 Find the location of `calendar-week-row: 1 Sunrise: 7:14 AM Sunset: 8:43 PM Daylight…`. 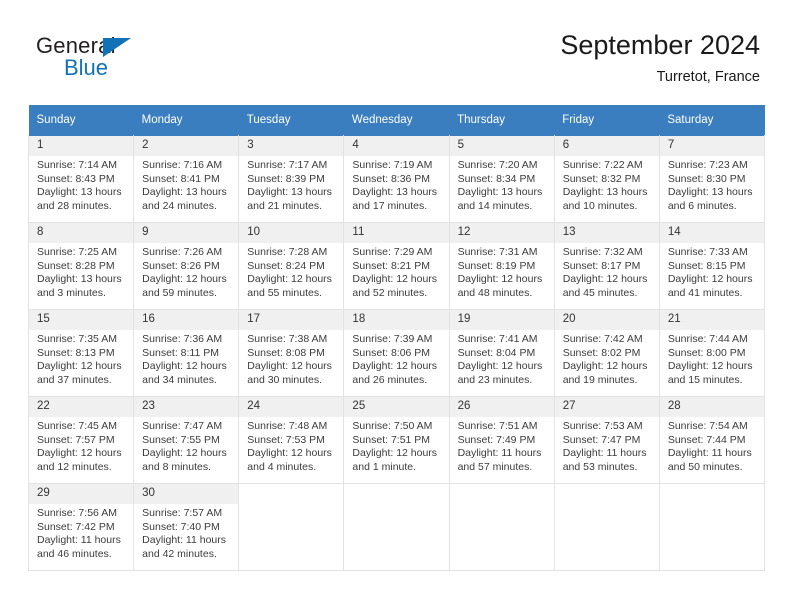

calendar-week-row: 1 Sunrise: 7:14 AM Sunset: 8:43 PM Daylight… is located at coordinates (396, 179).